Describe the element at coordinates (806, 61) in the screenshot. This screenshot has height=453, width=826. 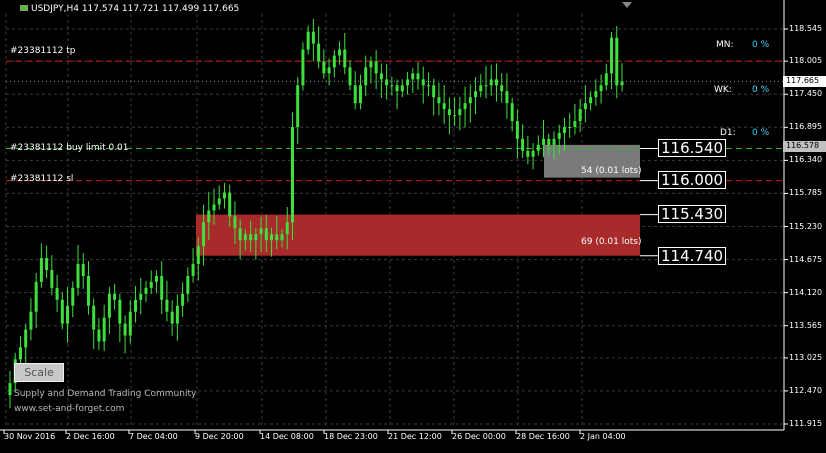
I see `y-tick-label: 118.005` at that location.